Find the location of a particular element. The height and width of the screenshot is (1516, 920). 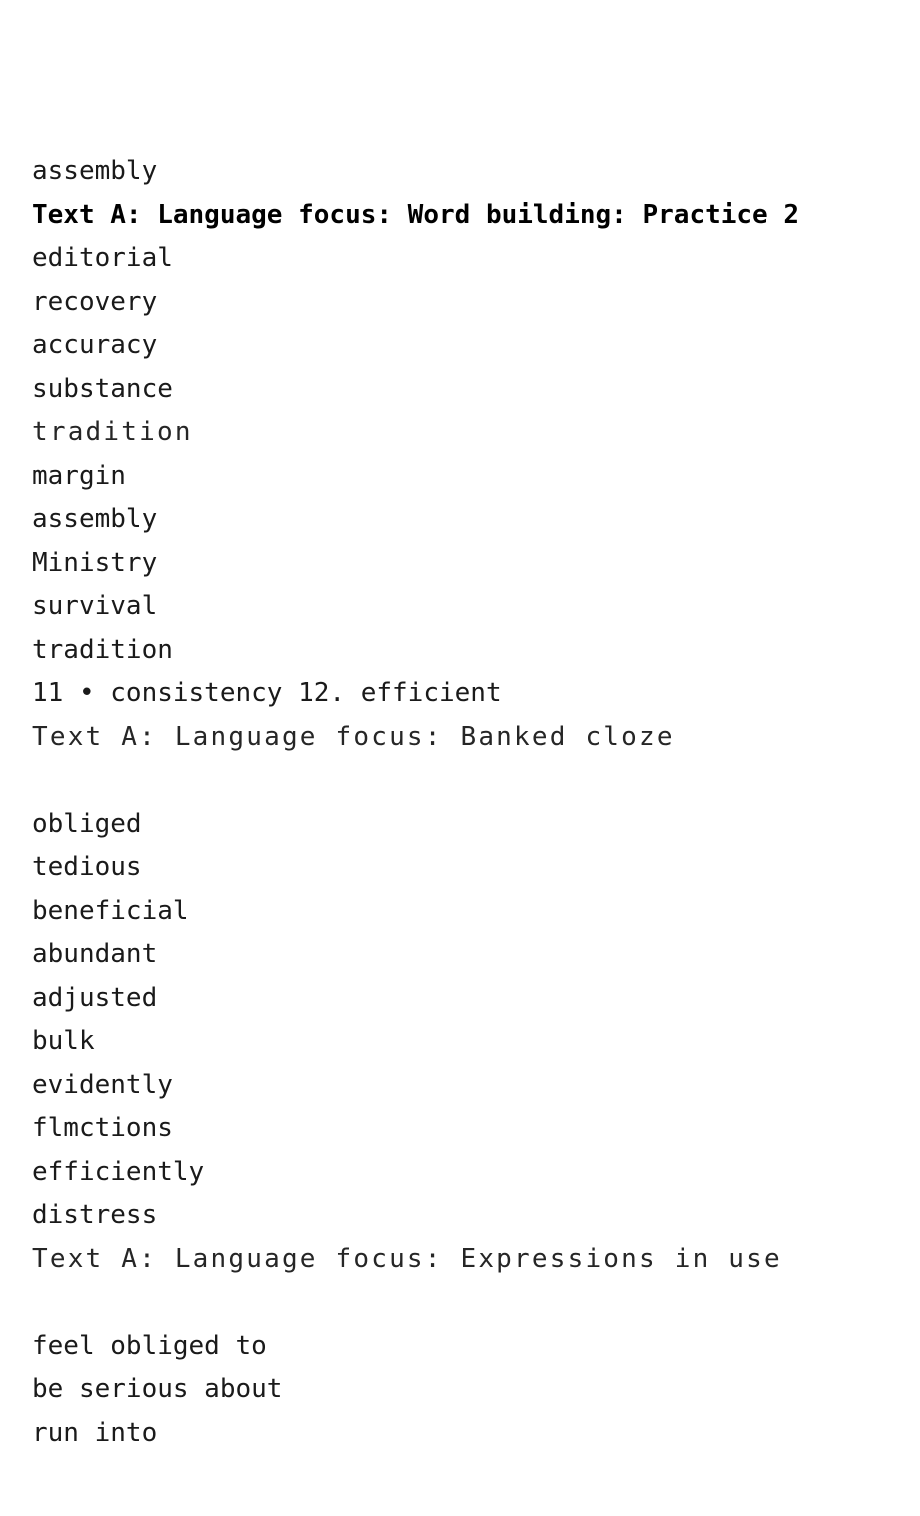

text-line: evidently is located at coordinates (102, 1084).